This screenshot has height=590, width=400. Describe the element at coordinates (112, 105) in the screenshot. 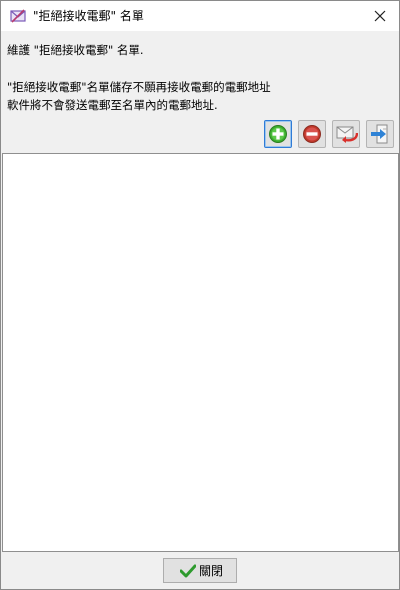

I see `instruction-note: 軟件將不會發送電郵至名單內的電郵地址.` at that location.